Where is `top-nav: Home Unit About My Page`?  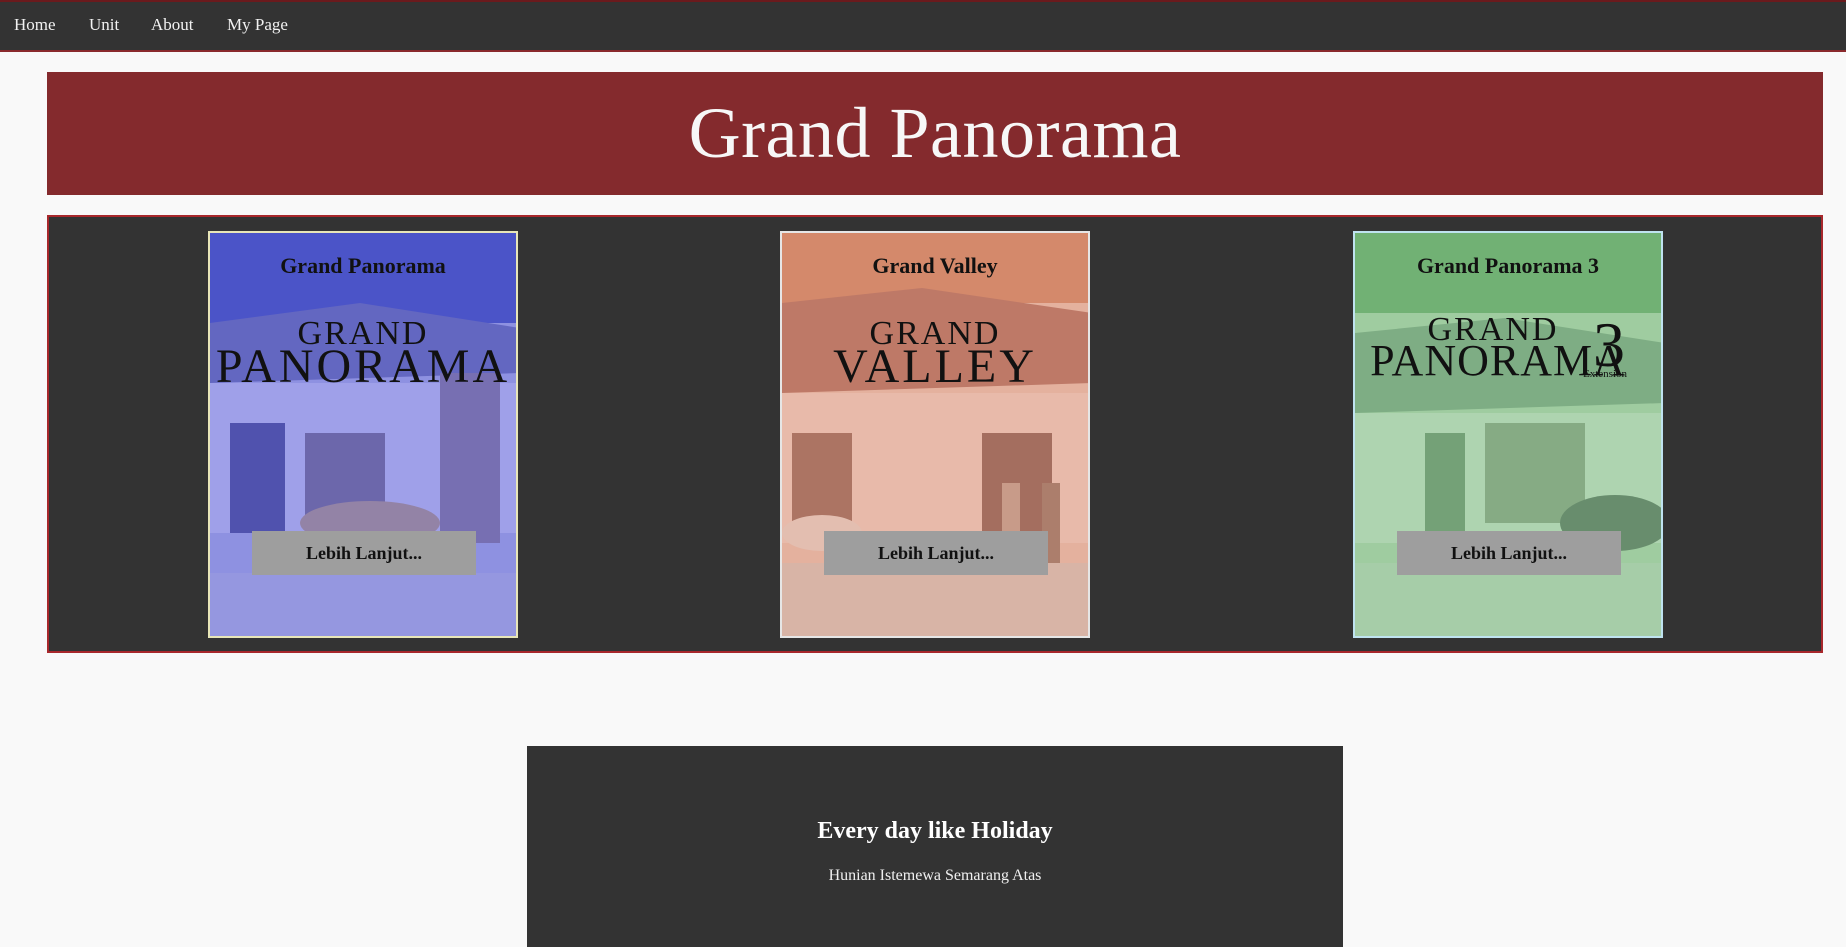
top-nav: Home Unit About My Page is located at coordinates (923, 26).